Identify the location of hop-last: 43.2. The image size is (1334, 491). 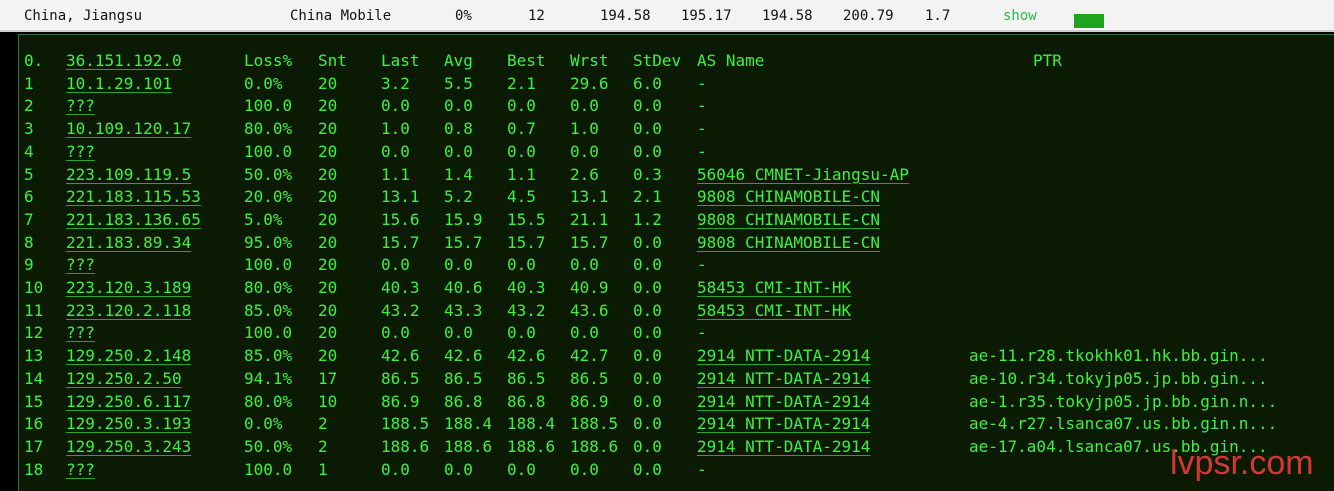
(400, 310).